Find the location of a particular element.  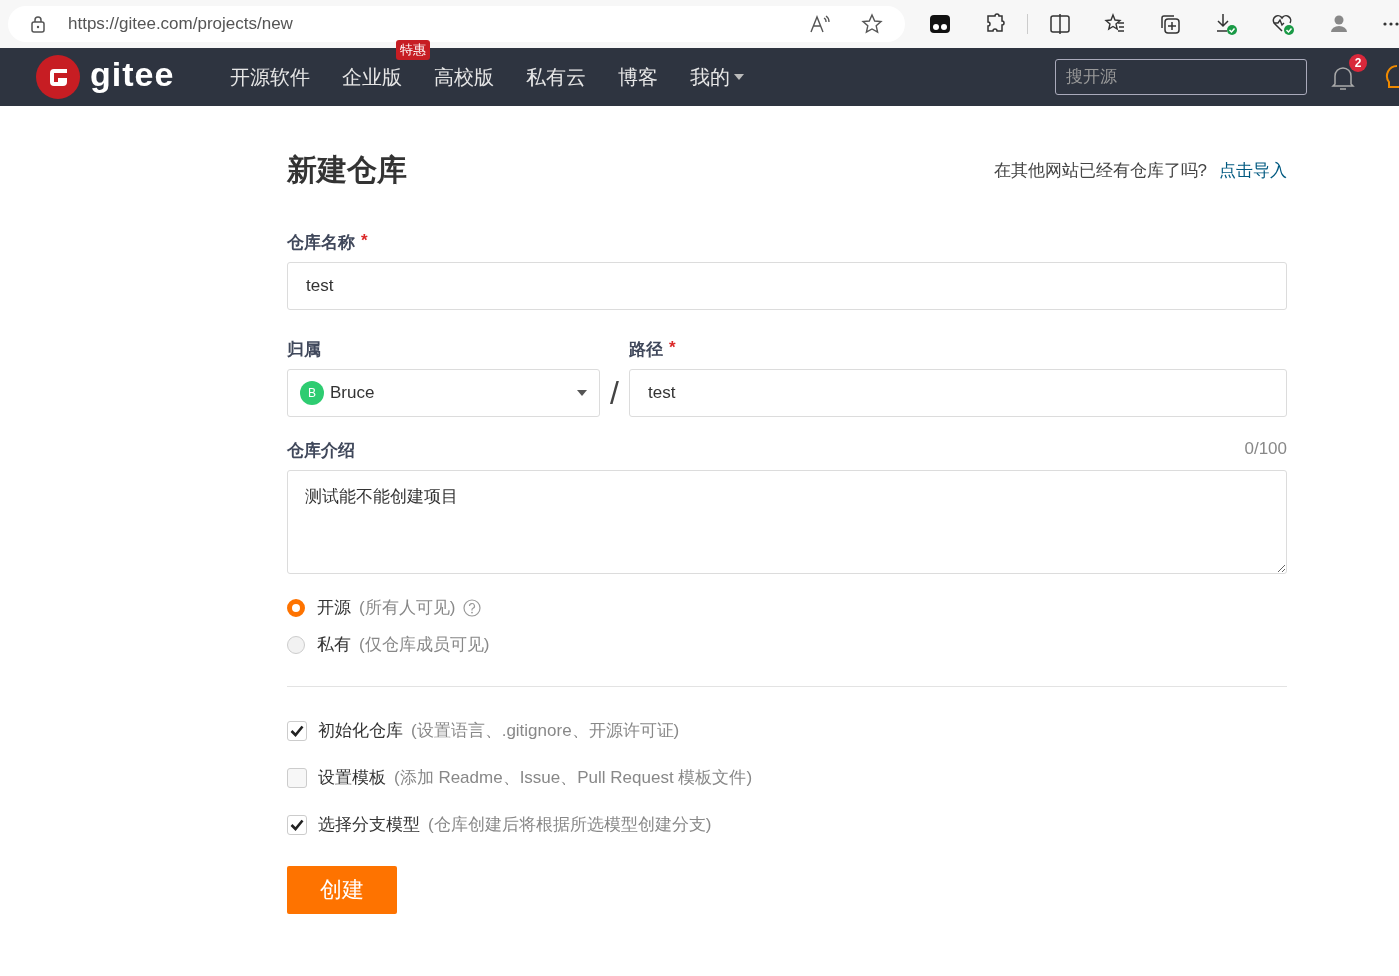

field-label: 仓库介绍 is located at coordinates (321, 451).